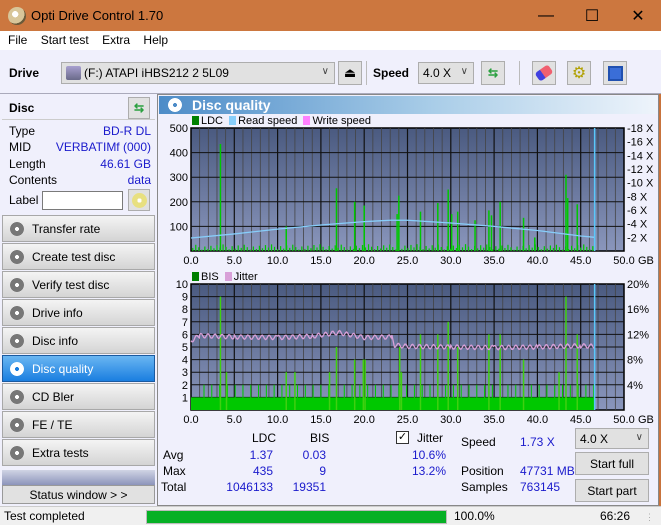 This screenshot has height=525, width=661. What do you see at coordinates (80, 148) in the screenshot?
I see `disc-mid-row: MID VERBATIMf (000)` at bounding box center [80, 148].